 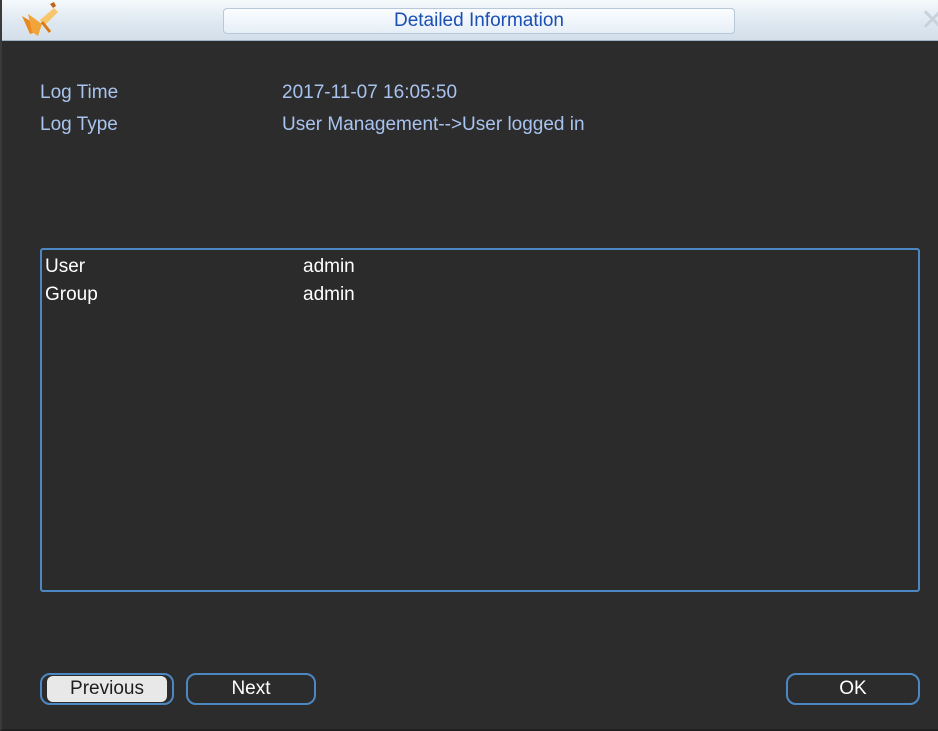 I want to click on dialog-title: Detailed Information, so click(x=479, y=21).